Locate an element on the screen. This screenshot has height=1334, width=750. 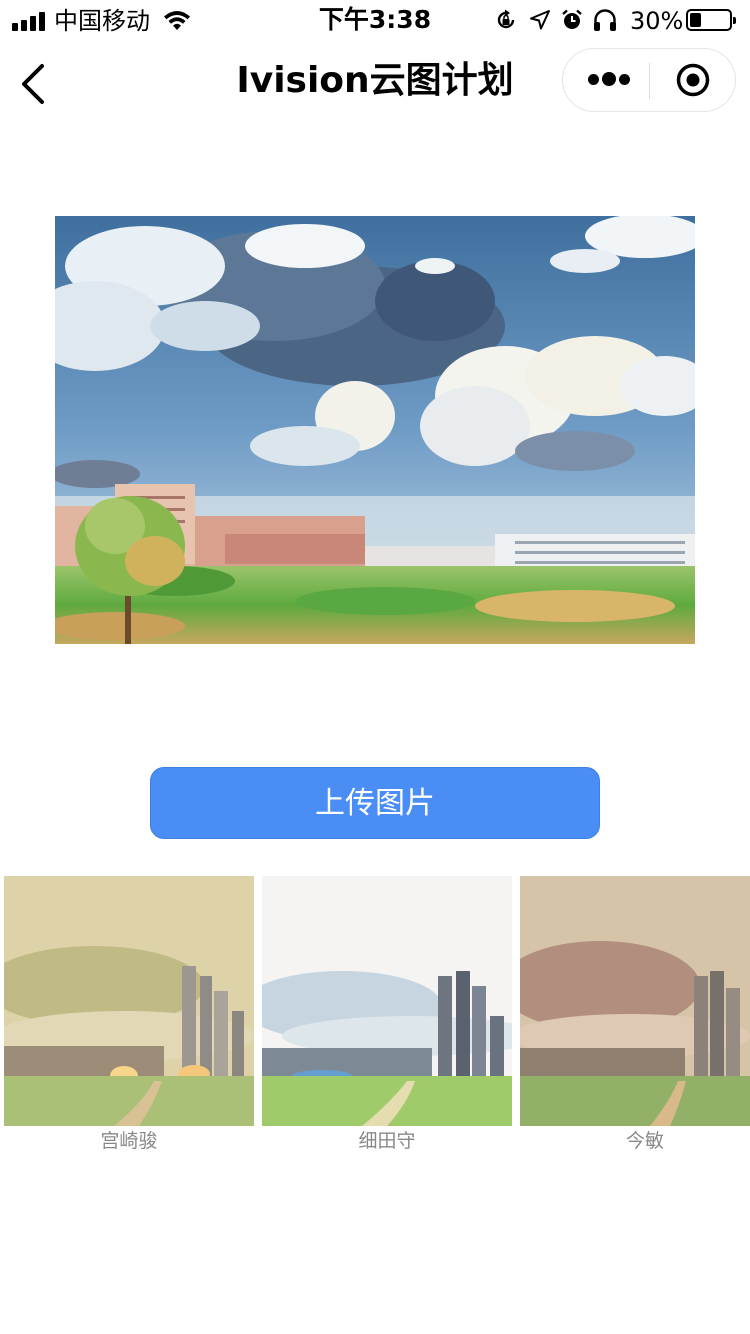
style-label: 宫崎骏 is located at coordinates (129, 1141).